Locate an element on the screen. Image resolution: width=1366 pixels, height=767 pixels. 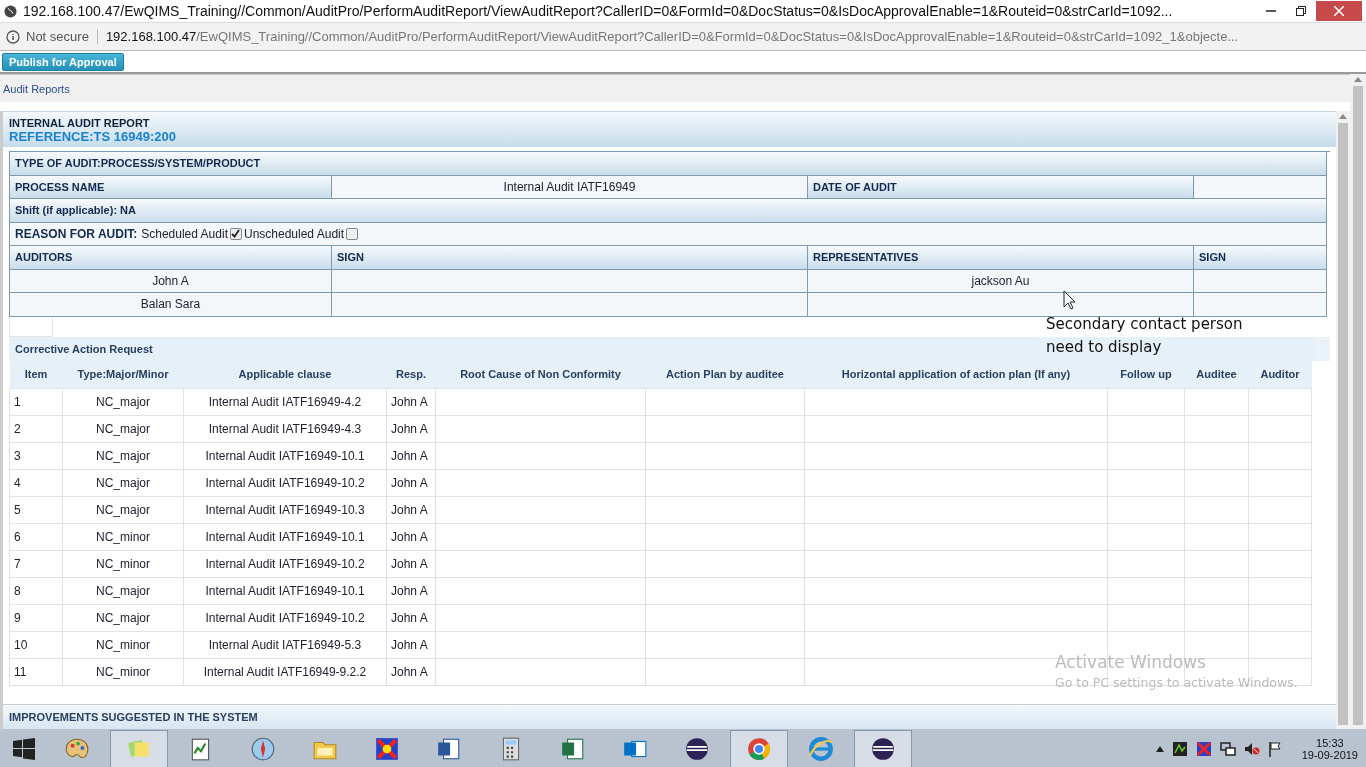
table-cell: 1 is located at coordinates (36, 401).